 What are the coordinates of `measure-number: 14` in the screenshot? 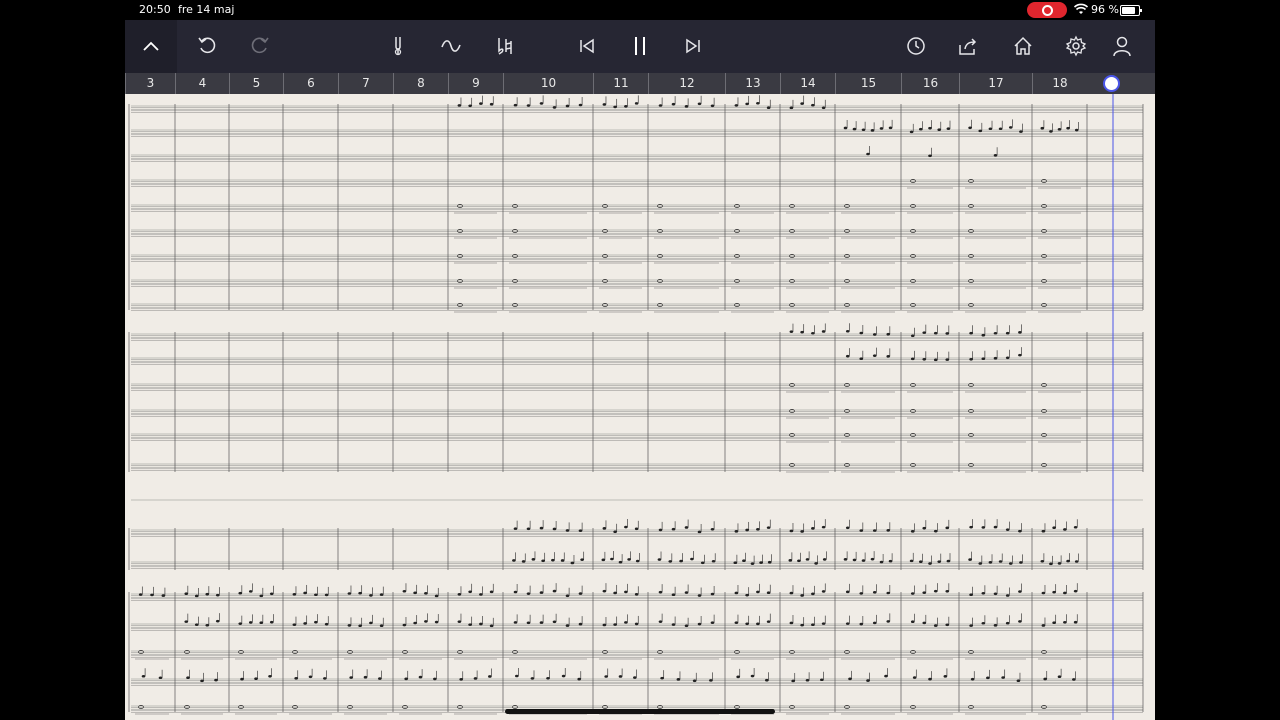 It's located at (807, 83).